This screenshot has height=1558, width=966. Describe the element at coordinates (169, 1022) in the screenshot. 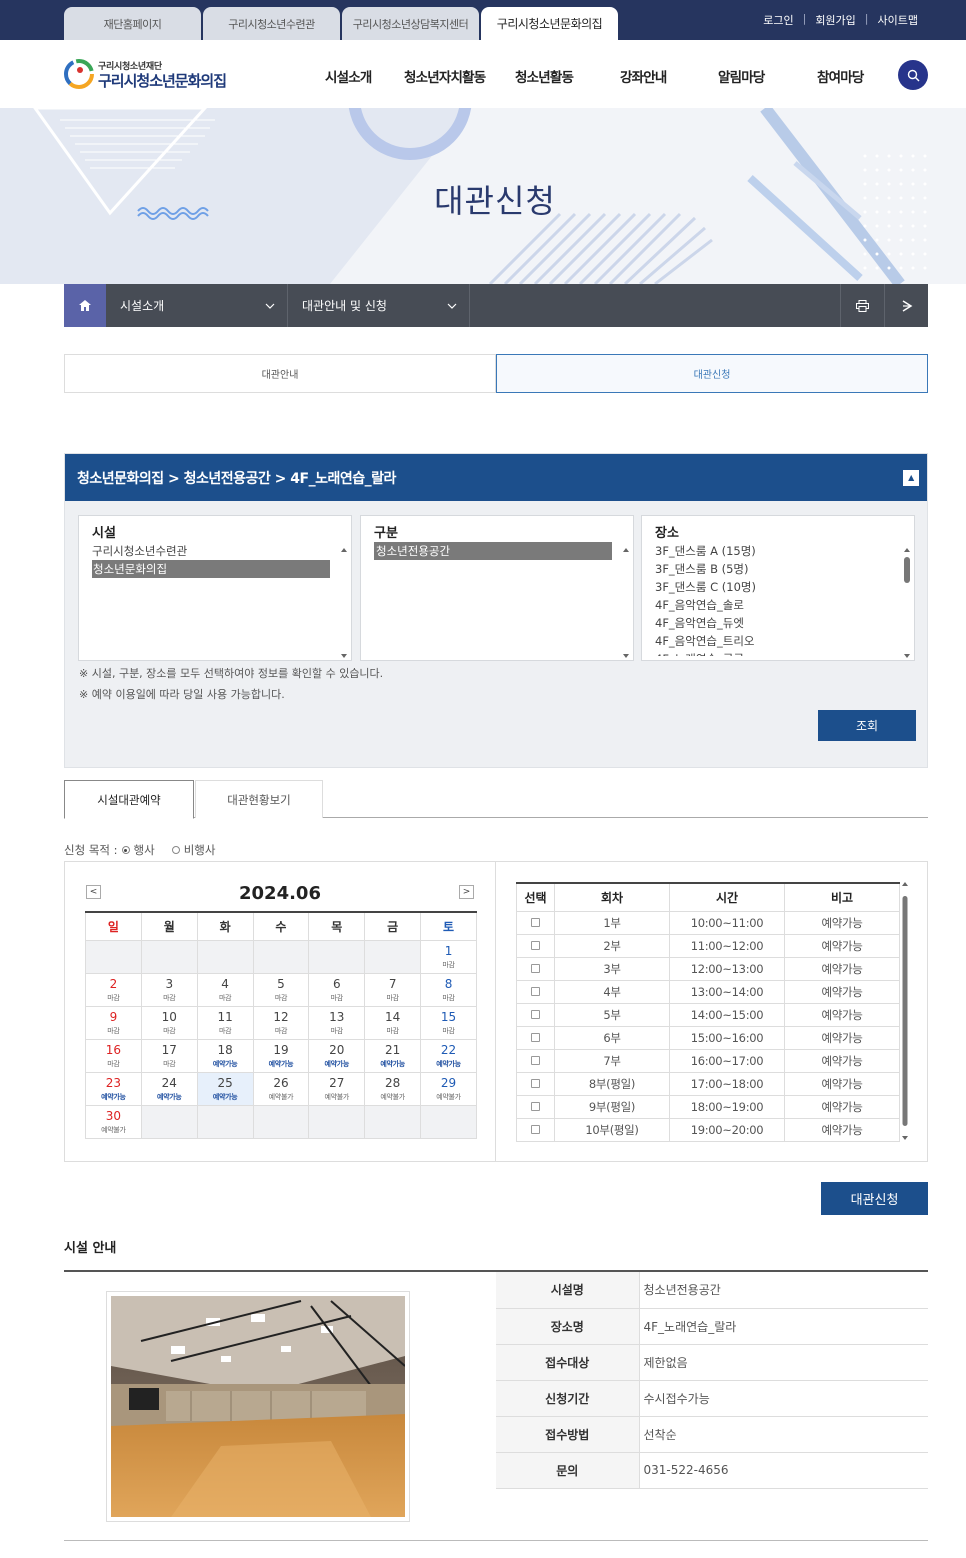

I see `calendar-day: 10 마감` at that location.